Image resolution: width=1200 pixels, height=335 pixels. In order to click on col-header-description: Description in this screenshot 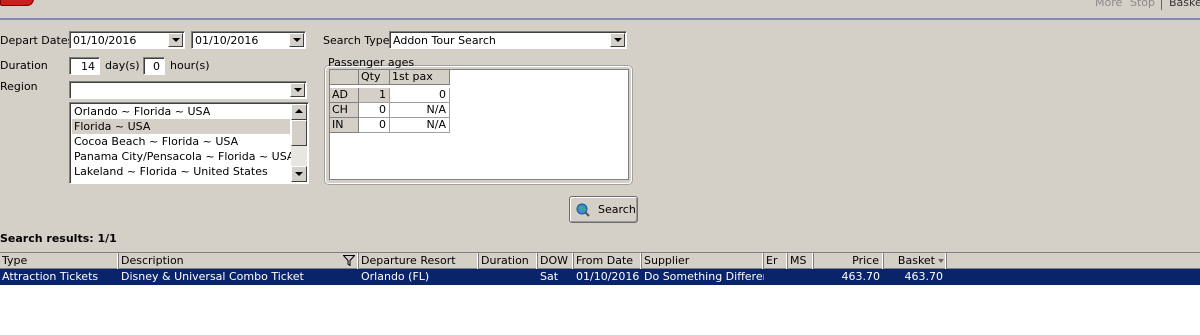, I will do `click(239, 261)`.